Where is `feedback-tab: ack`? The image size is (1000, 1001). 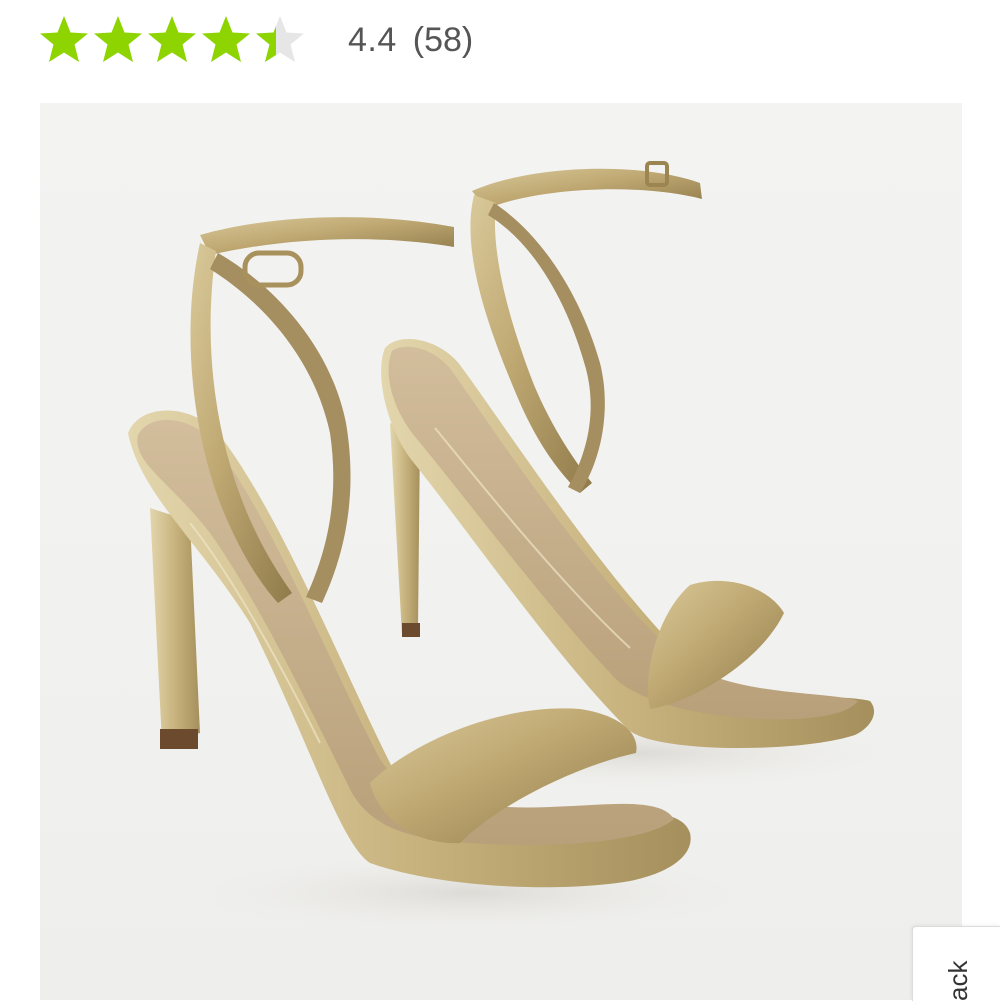
feedback-tab: ack is located at coordinates (956, 963).